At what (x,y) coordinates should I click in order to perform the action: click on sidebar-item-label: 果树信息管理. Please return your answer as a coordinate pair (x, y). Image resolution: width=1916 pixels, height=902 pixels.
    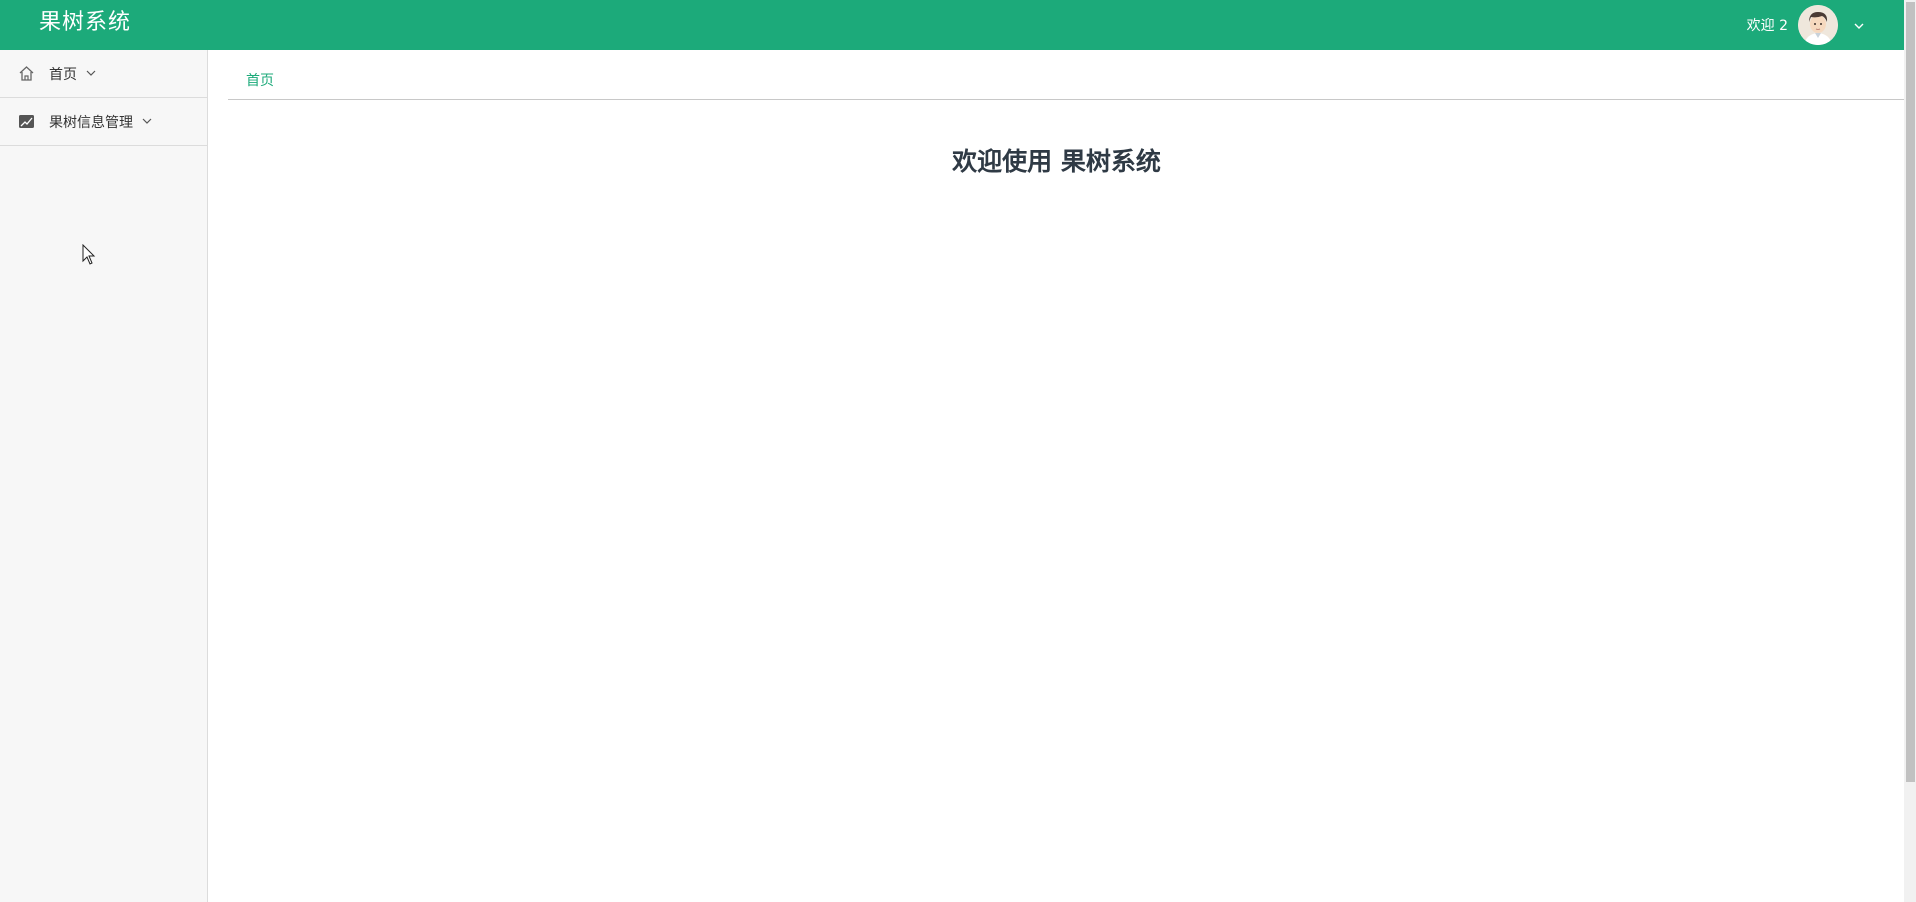
    Looking at the image, I should click on (91, 122).